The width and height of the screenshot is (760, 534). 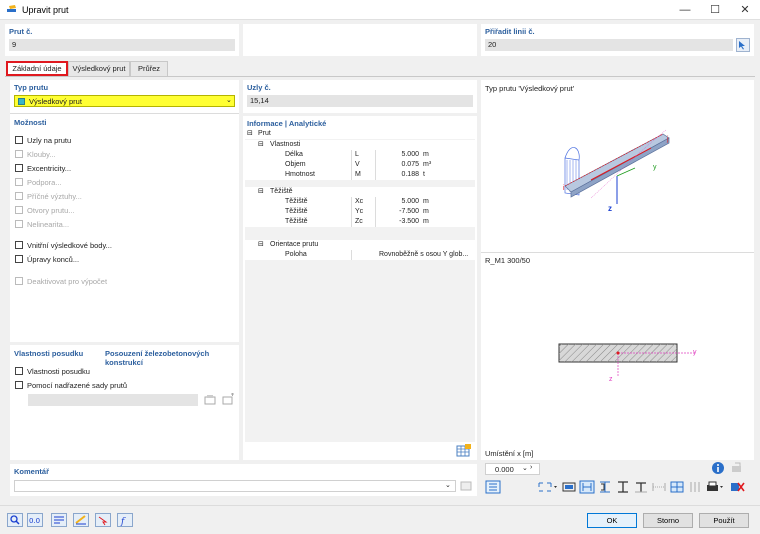 I want to click on member-type-select: Výsledkový prut ⌄, so click(x=124, y=101).